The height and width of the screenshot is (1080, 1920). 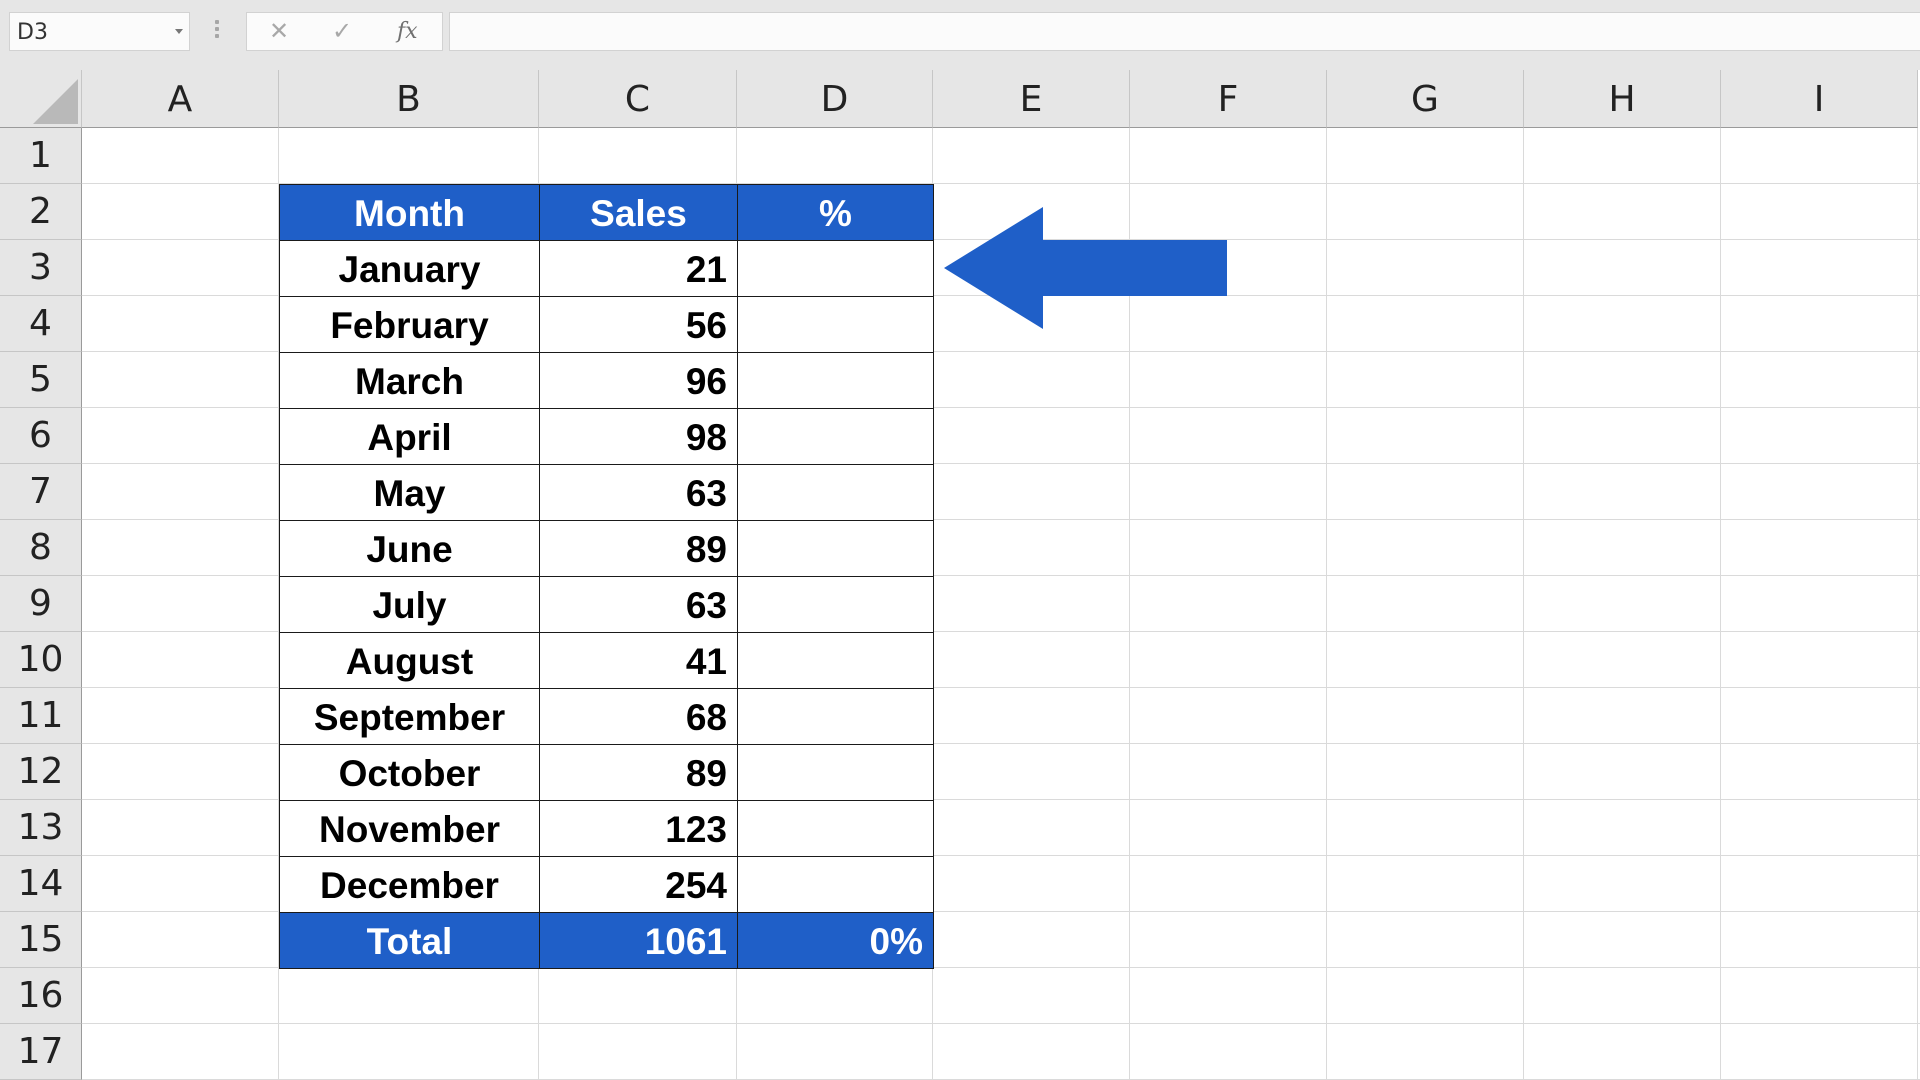 I want to click on formula-buttons: ✕ ✓ fx, so click(x=344, y=31).